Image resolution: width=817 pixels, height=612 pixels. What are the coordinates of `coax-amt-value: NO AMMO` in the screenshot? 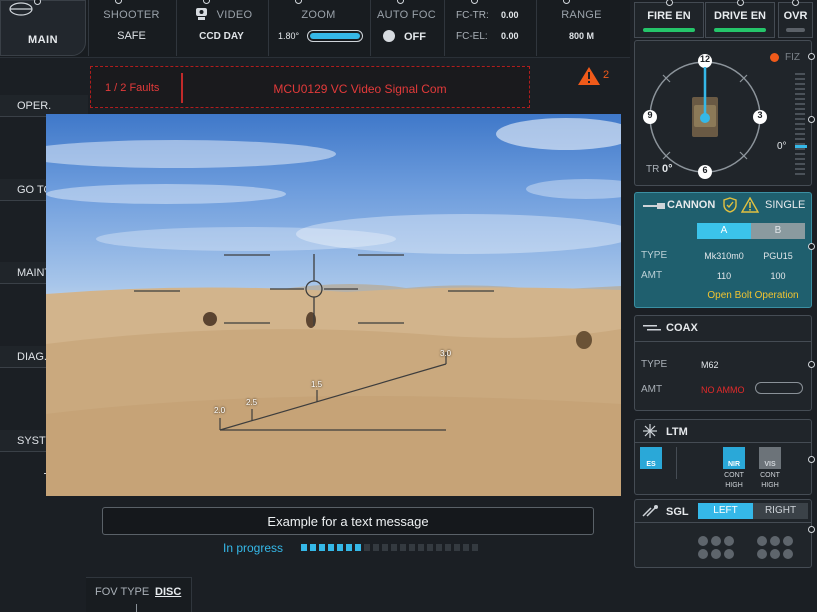 It's located at (723, 390).